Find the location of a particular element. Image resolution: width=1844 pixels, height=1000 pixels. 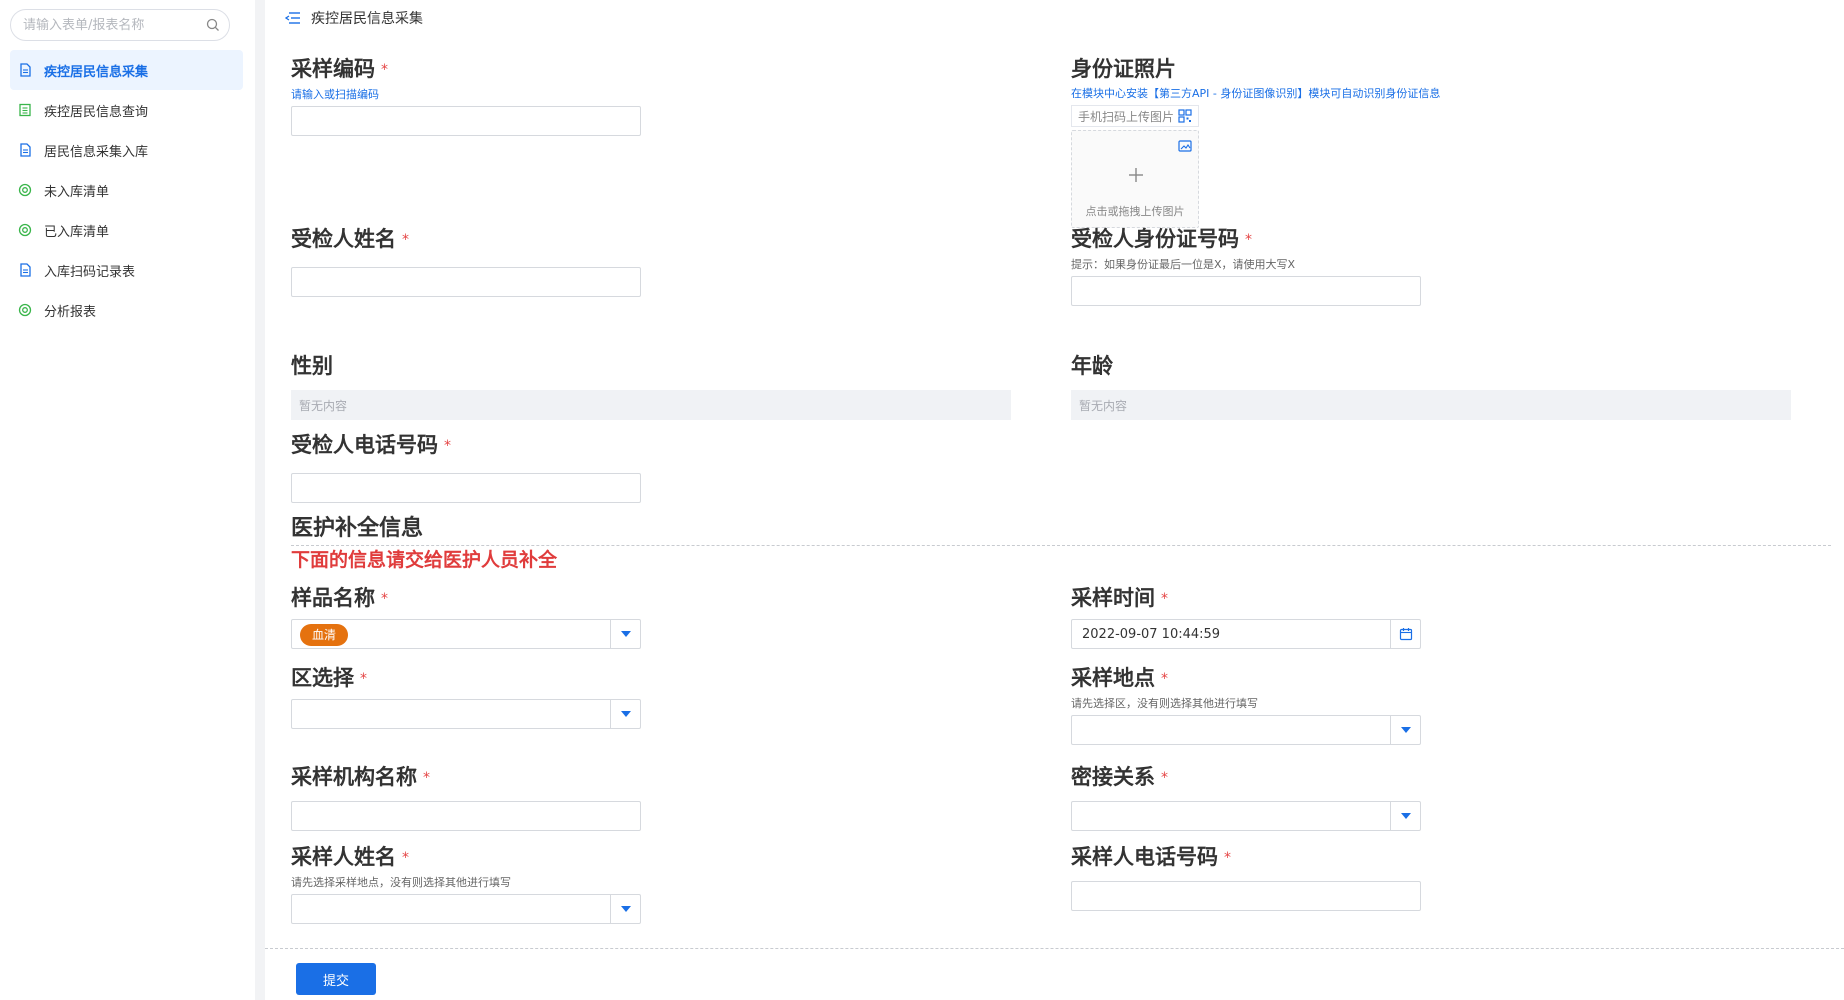

sampler-phone-input is located at coordinates (1246, 896).